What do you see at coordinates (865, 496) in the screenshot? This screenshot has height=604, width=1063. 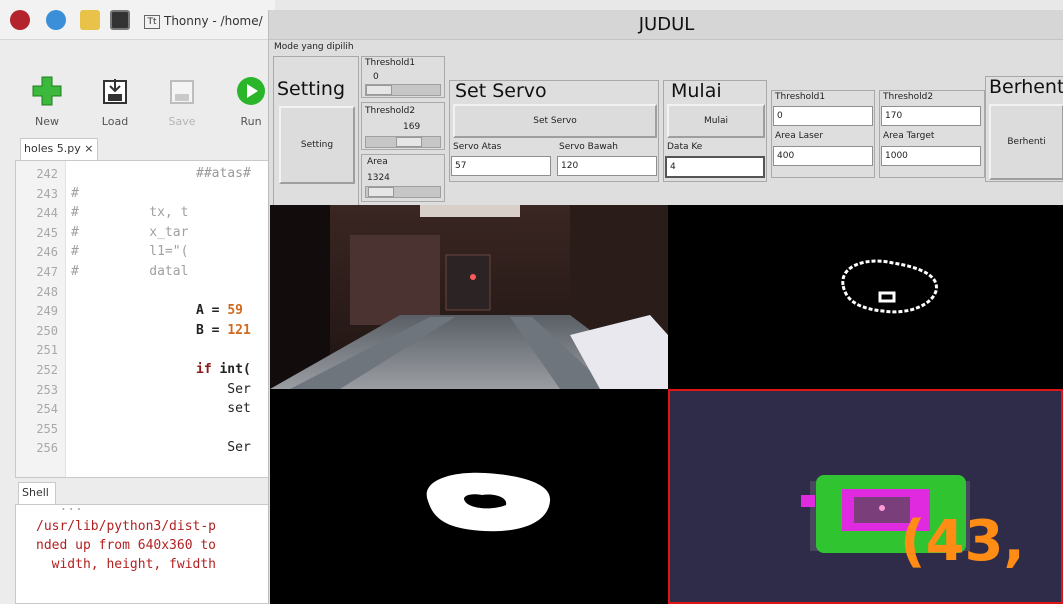 I see `annotated-view: (43,` at bounding box center [865, 496].